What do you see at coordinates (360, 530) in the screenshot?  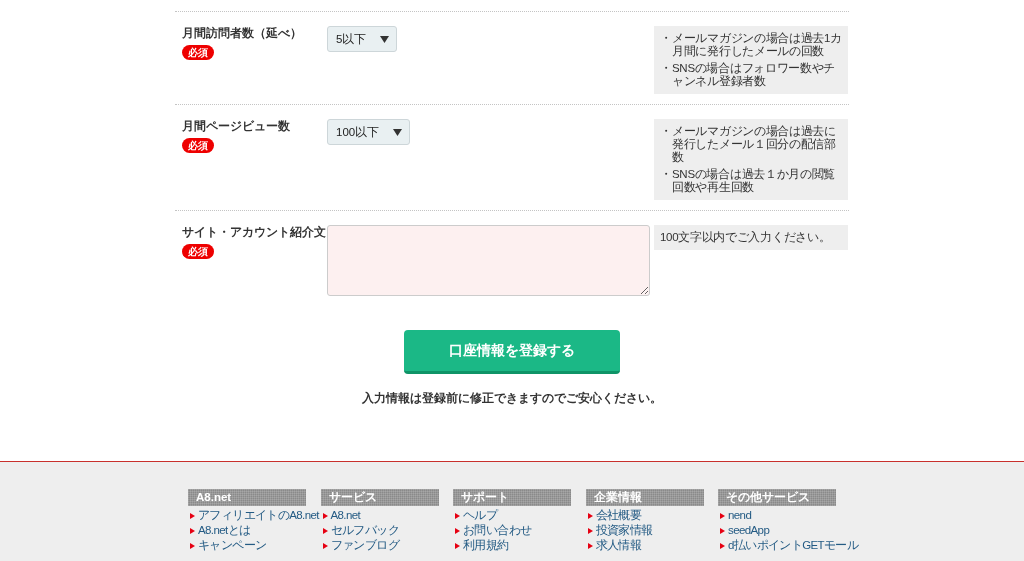 I see `footer-link: セルフバック` at bounding box center [360, 530].